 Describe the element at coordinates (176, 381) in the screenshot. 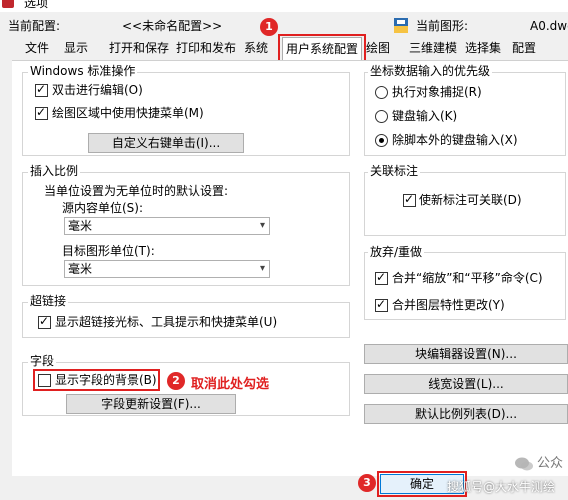

I see `step-2-badge: 2` at that location.